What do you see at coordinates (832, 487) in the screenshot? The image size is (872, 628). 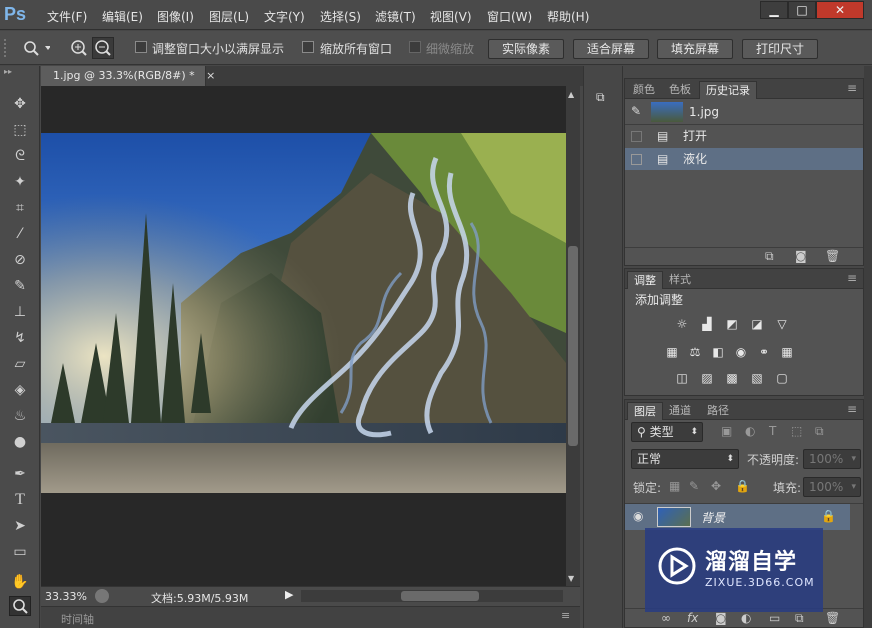 I see `fill-input: 100% ▾` at bounding box center [832, 487].